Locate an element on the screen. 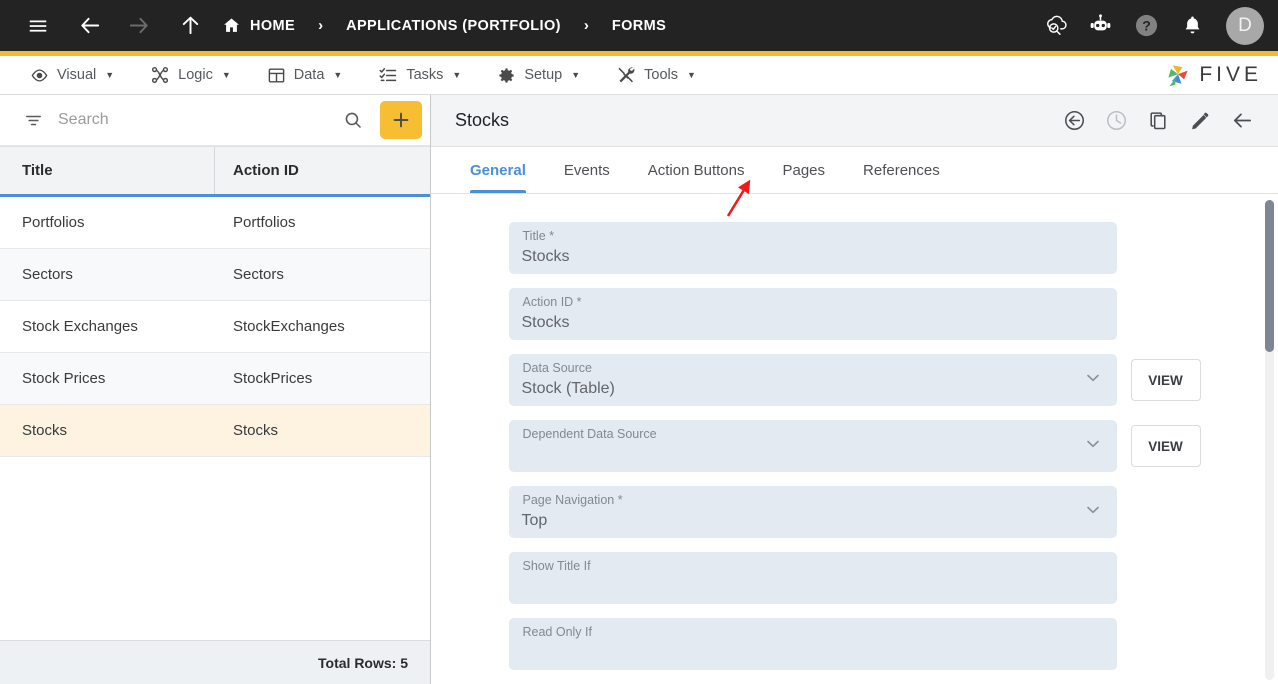 This screenshot has height=684, width=1278. data-source-select: Data Source Stock (Table) is located at coordinates (812, 380).